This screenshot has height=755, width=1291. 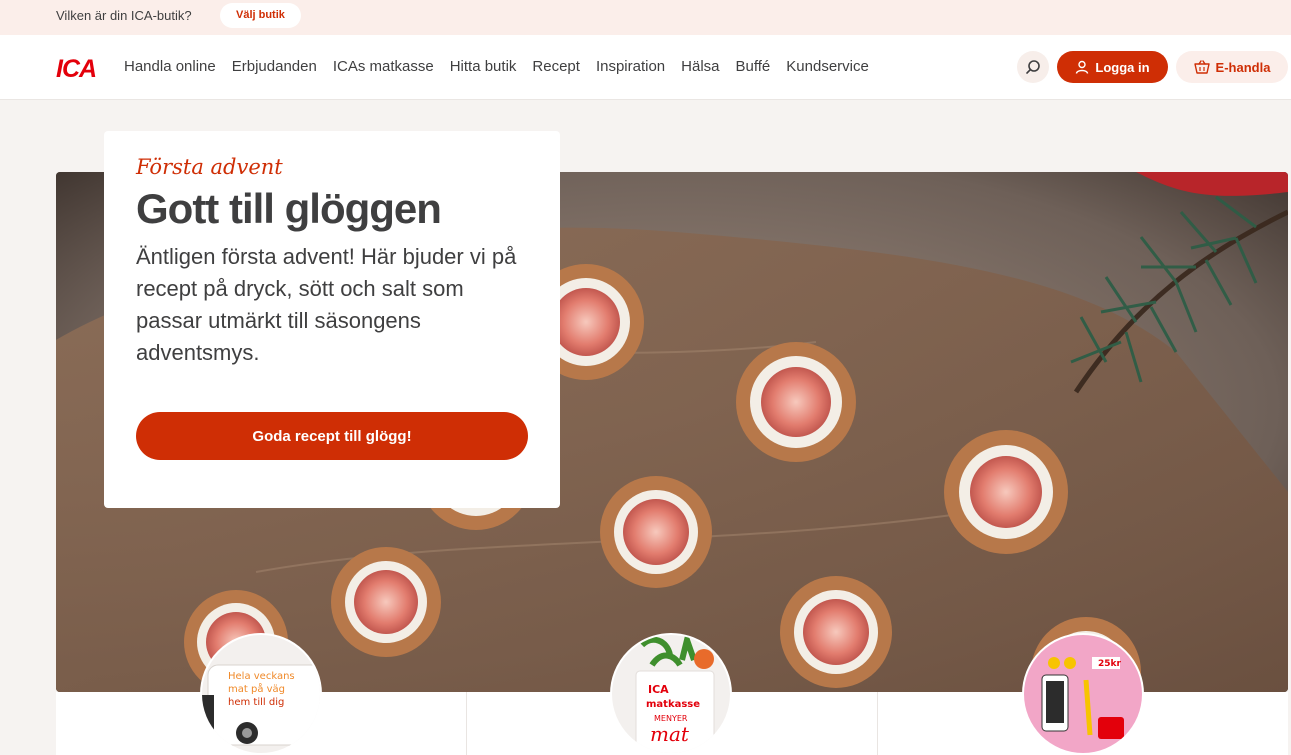 What do you see at coordinates (260, 15) in the screenshot?
I see `choose-store-button: Välj butik` at bounding box center [260, 15].